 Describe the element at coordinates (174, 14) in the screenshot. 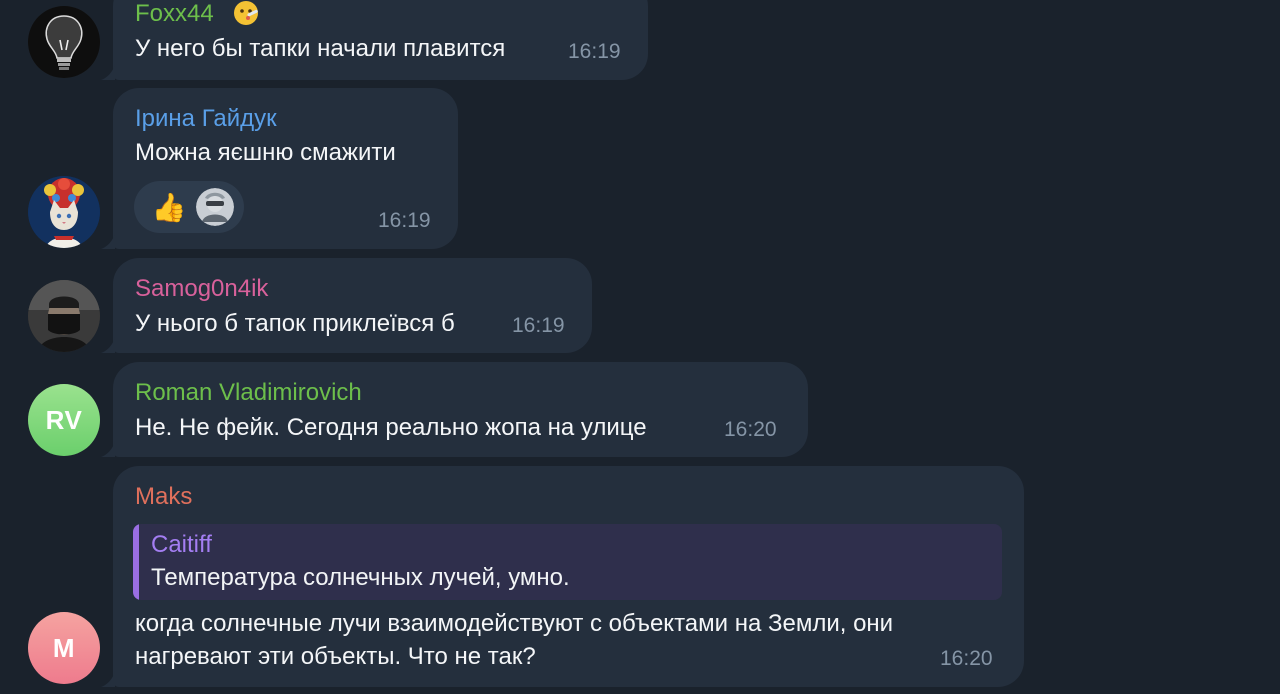

I see `sender-name: Foxx44` at that location.